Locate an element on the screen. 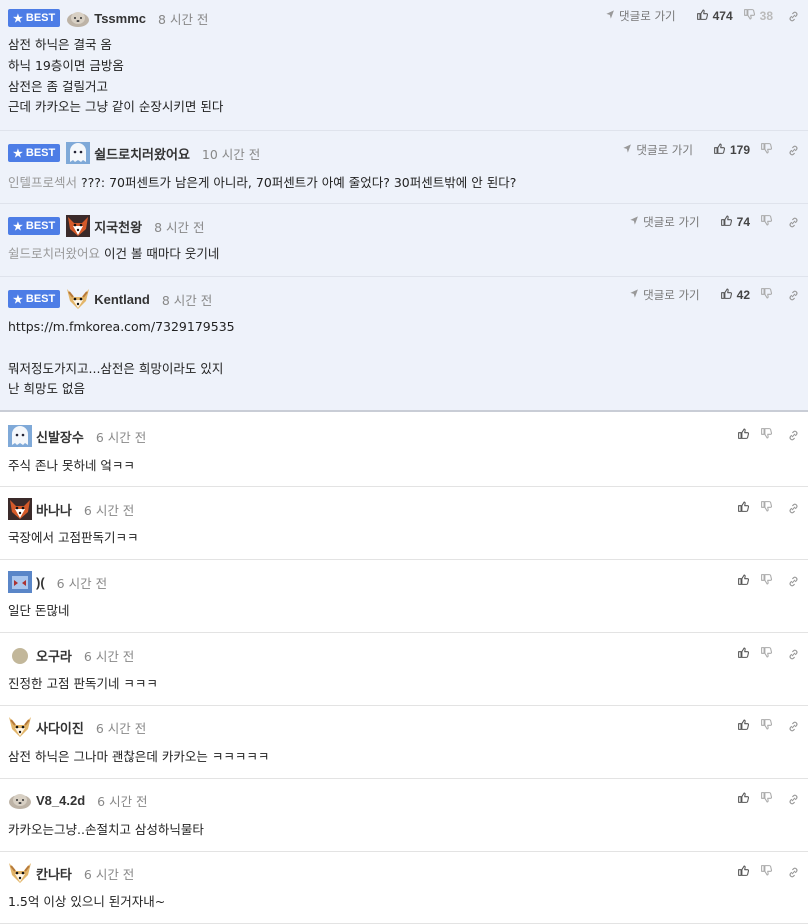 Image resolution: width=808 pixels, height=924 pixels. mention: 쉴드로치러왔어요 is located at coordinates (54, 253).